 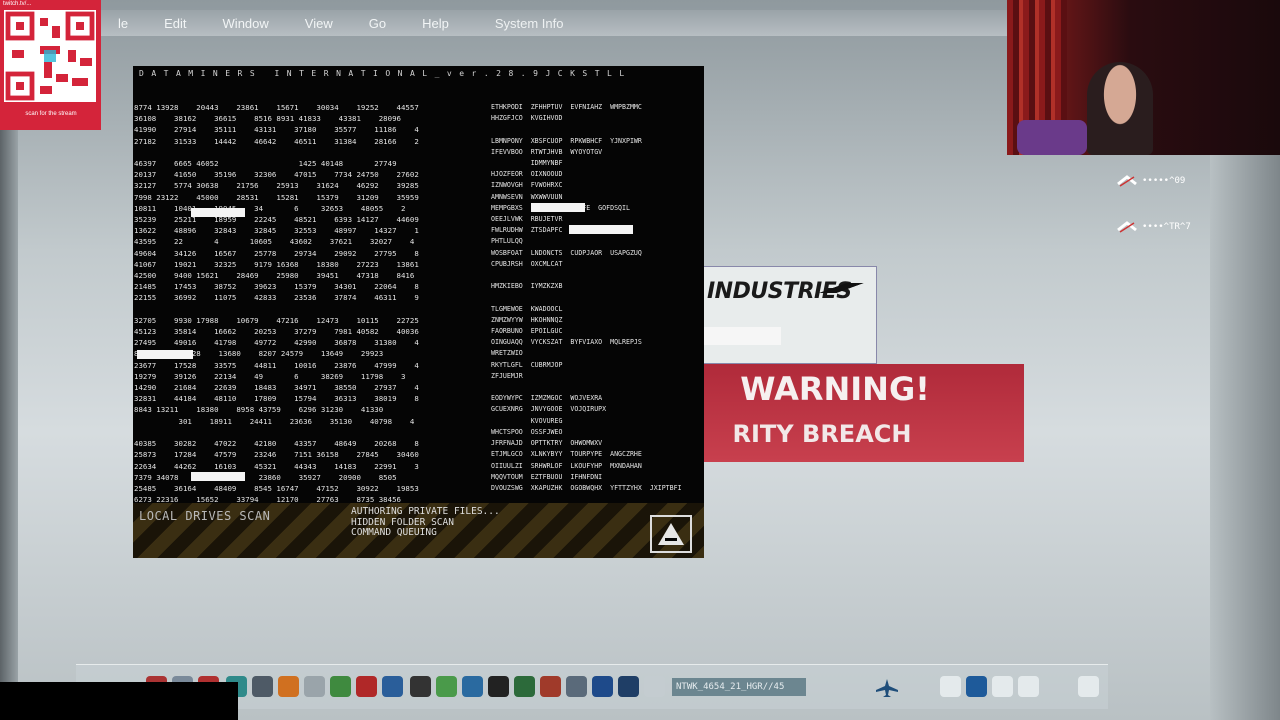 I want to click on industries-bar, so click(x=741, y=336).